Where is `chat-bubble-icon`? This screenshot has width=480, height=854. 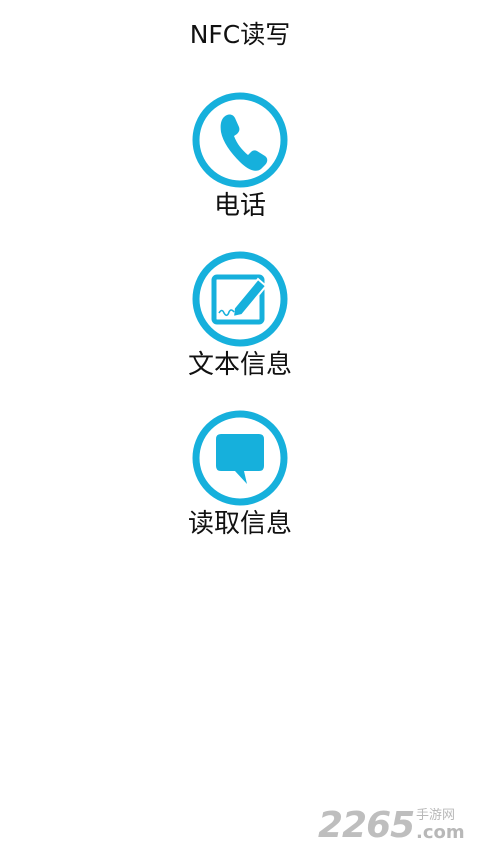
chat-bubble-icon is located at coordinates (240, 458).